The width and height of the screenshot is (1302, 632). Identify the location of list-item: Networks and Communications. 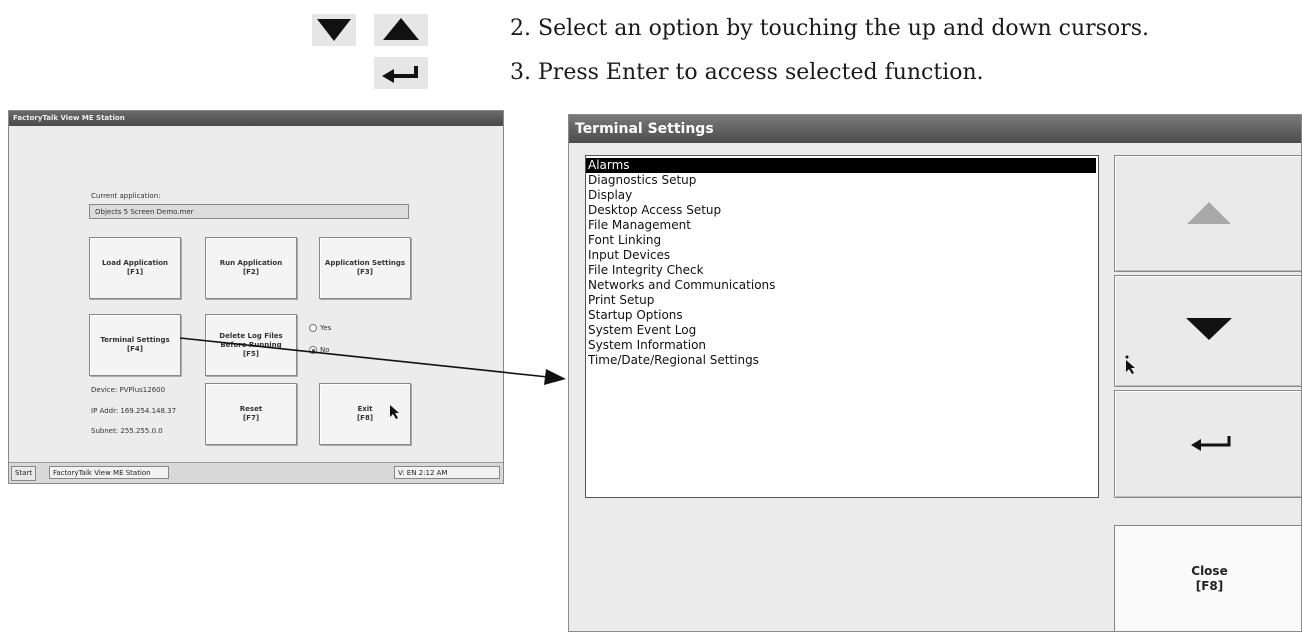
(842, 285).